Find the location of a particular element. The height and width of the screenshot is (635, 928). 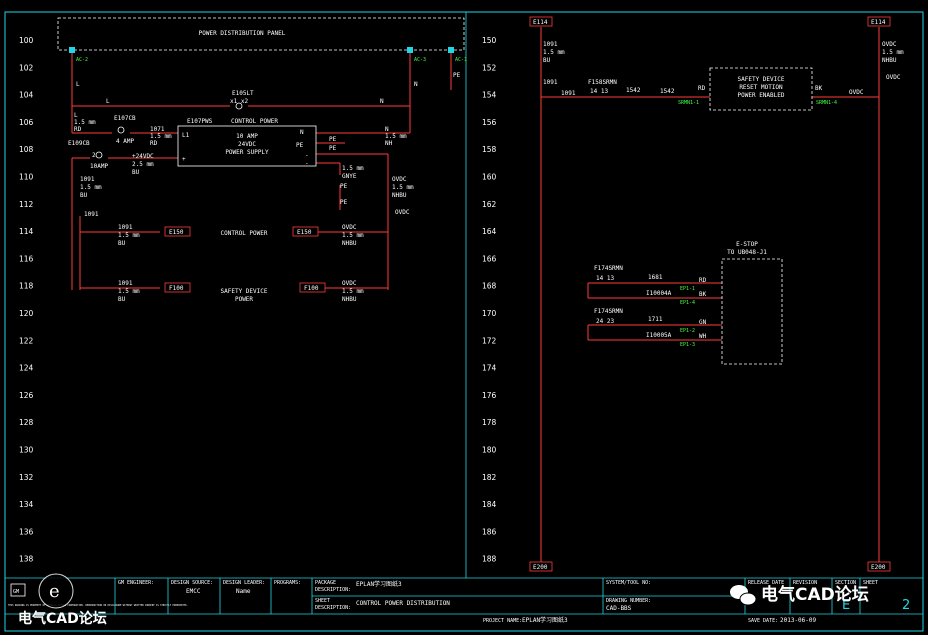

panel-title: POWER DISTRIBUTION PANEL is located at coordinates (242, 33).